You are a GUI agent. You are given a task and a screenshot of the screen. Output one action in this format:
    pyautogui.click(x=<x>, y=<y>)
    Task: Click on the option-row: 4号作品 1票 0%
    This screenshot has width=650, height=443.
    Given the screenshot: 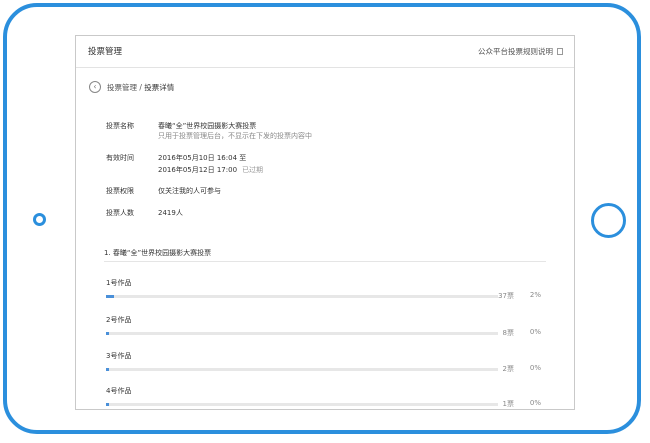 What is the action you would take?
    pyautogui.click(x=325, y=397)
    